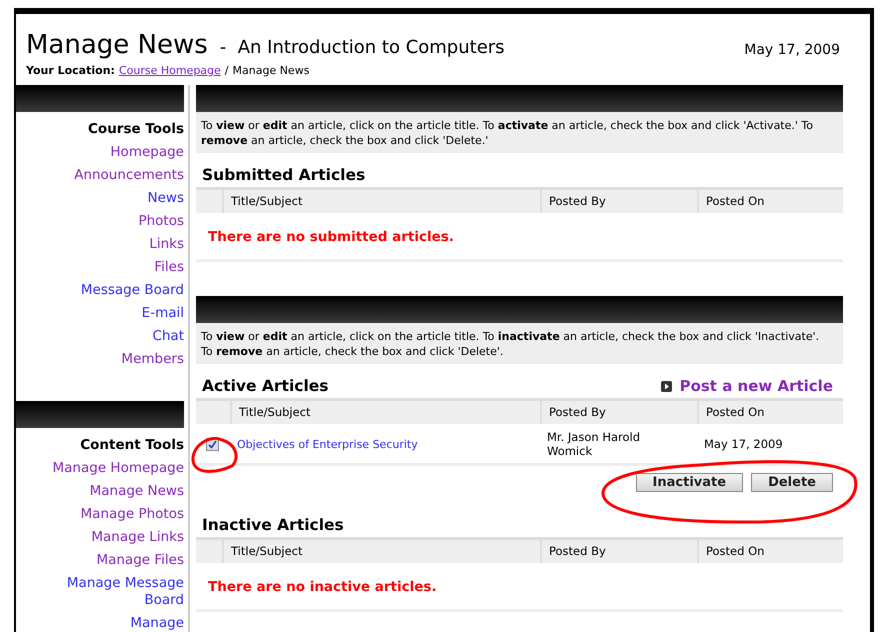 This screenshot has height=632, width=886. I want to click on sidebar-link: Manage News, so click(114, 491).